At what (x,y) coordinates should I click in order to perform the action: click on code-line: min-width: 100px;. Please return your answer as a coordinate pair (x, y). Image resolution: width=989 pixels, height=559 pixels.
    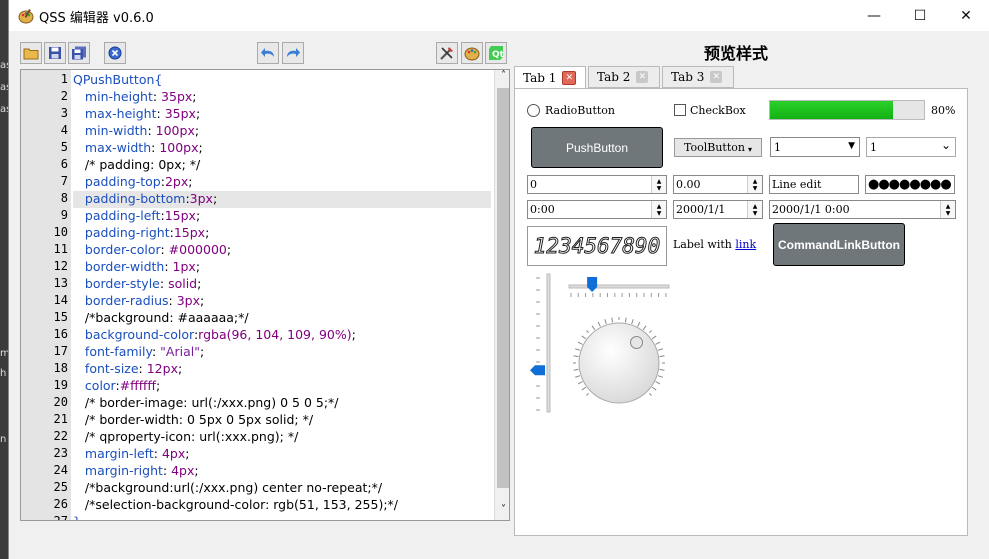
    Looking at the image, I should click on (136, 130).